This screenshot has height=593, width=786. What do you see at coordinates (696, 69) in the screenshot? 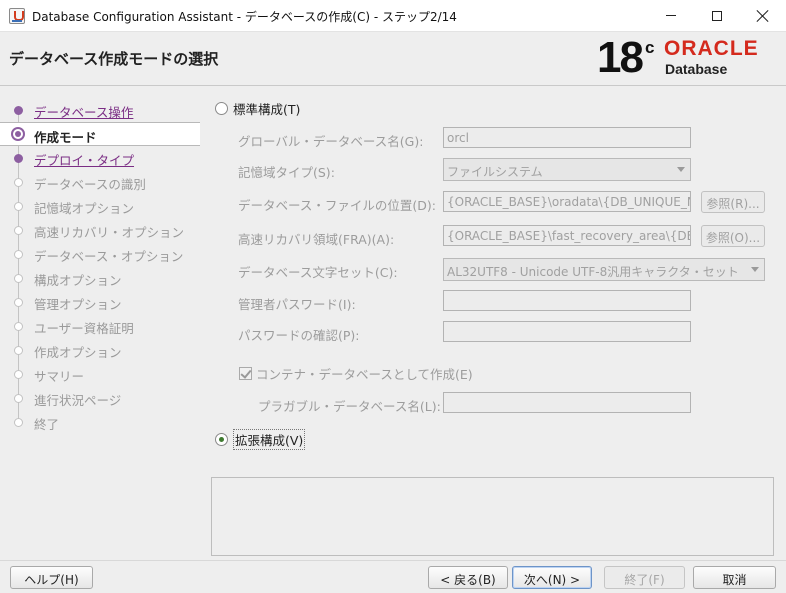
I see `brand-product: Database` at bounding box center [696, 69].